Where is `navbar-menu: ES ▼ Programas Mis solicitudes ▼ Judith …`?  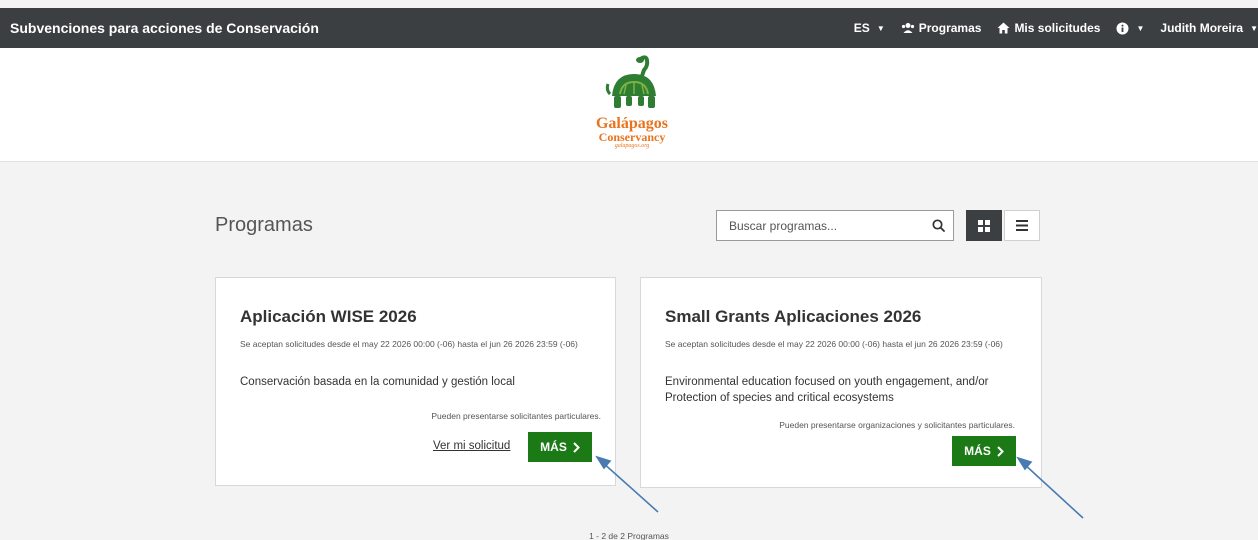 navbar-menu: ES ▼ Programas Mis solicitudes ▼ Judith … is located at coordinates (1052, 28).